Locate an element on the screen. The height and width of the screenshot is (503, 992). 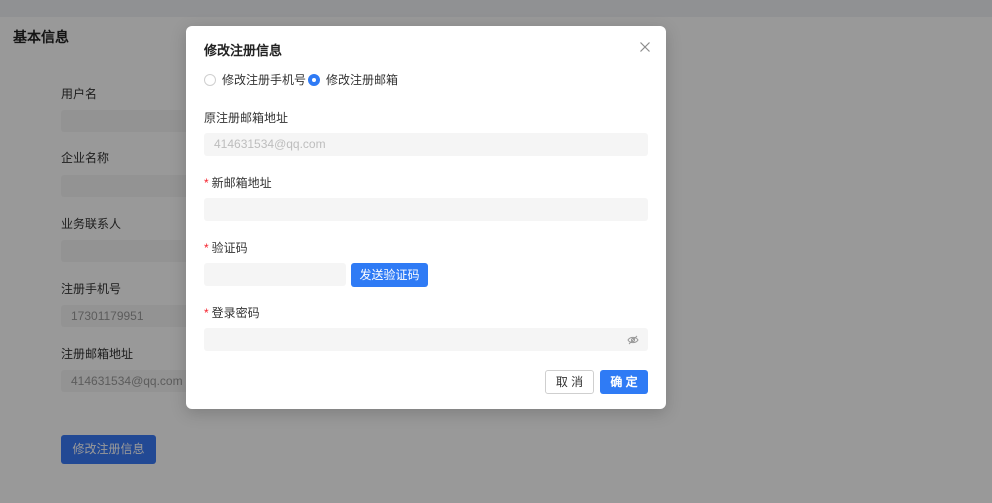
login-password-input is located at coordinates (426, 339).